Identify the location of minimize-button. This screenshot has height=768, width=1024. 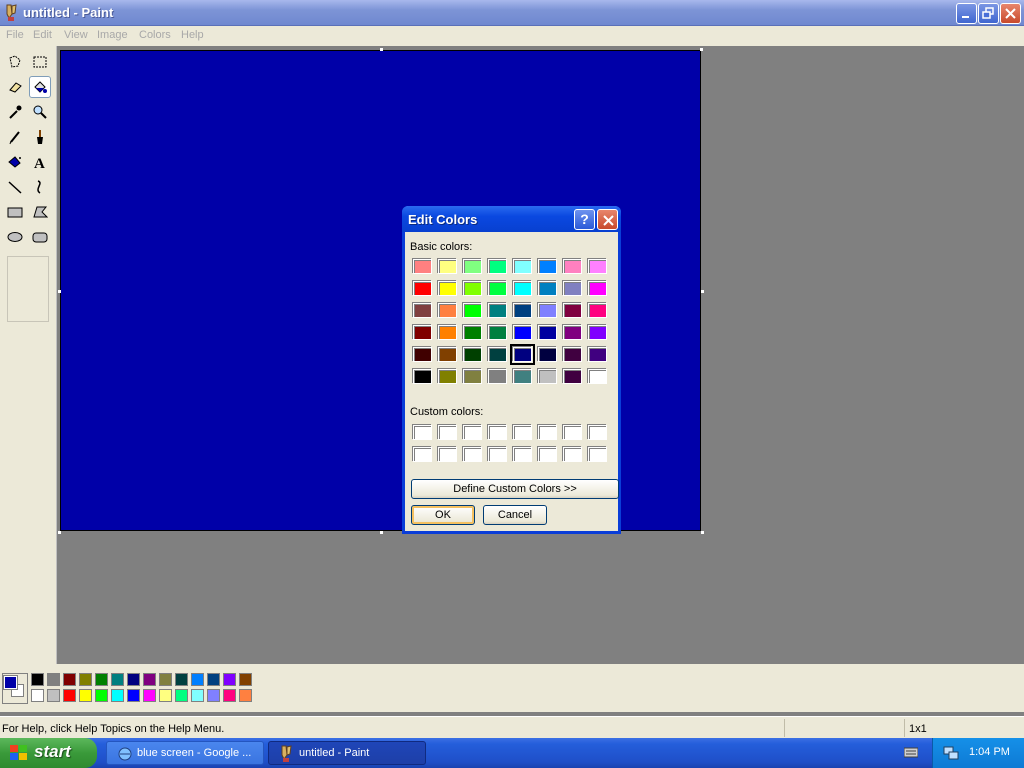
(966, 13).